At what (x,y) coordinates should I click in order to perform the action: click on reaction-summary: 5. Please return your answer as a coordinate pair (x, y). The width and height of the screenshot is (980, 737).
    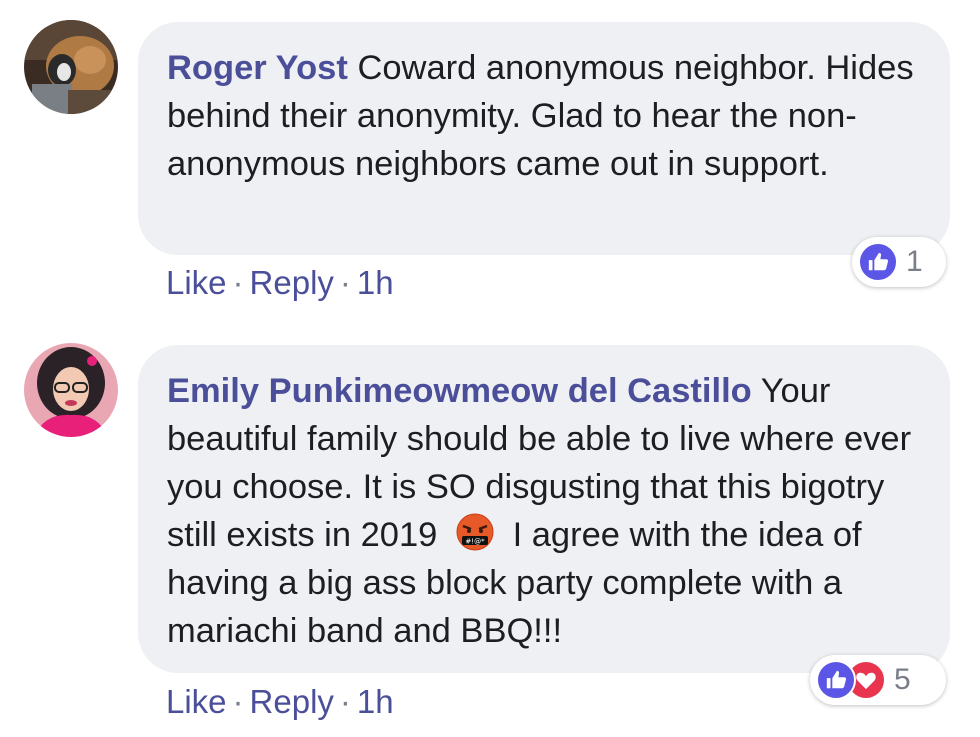
    Looking at the image, I should click on (878, 680).